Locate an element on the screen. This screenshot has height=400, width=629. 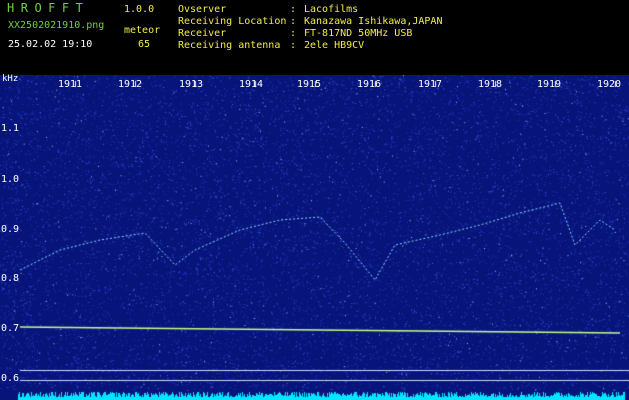
info-value: Lacofilms is located at coordinates (331, 9).